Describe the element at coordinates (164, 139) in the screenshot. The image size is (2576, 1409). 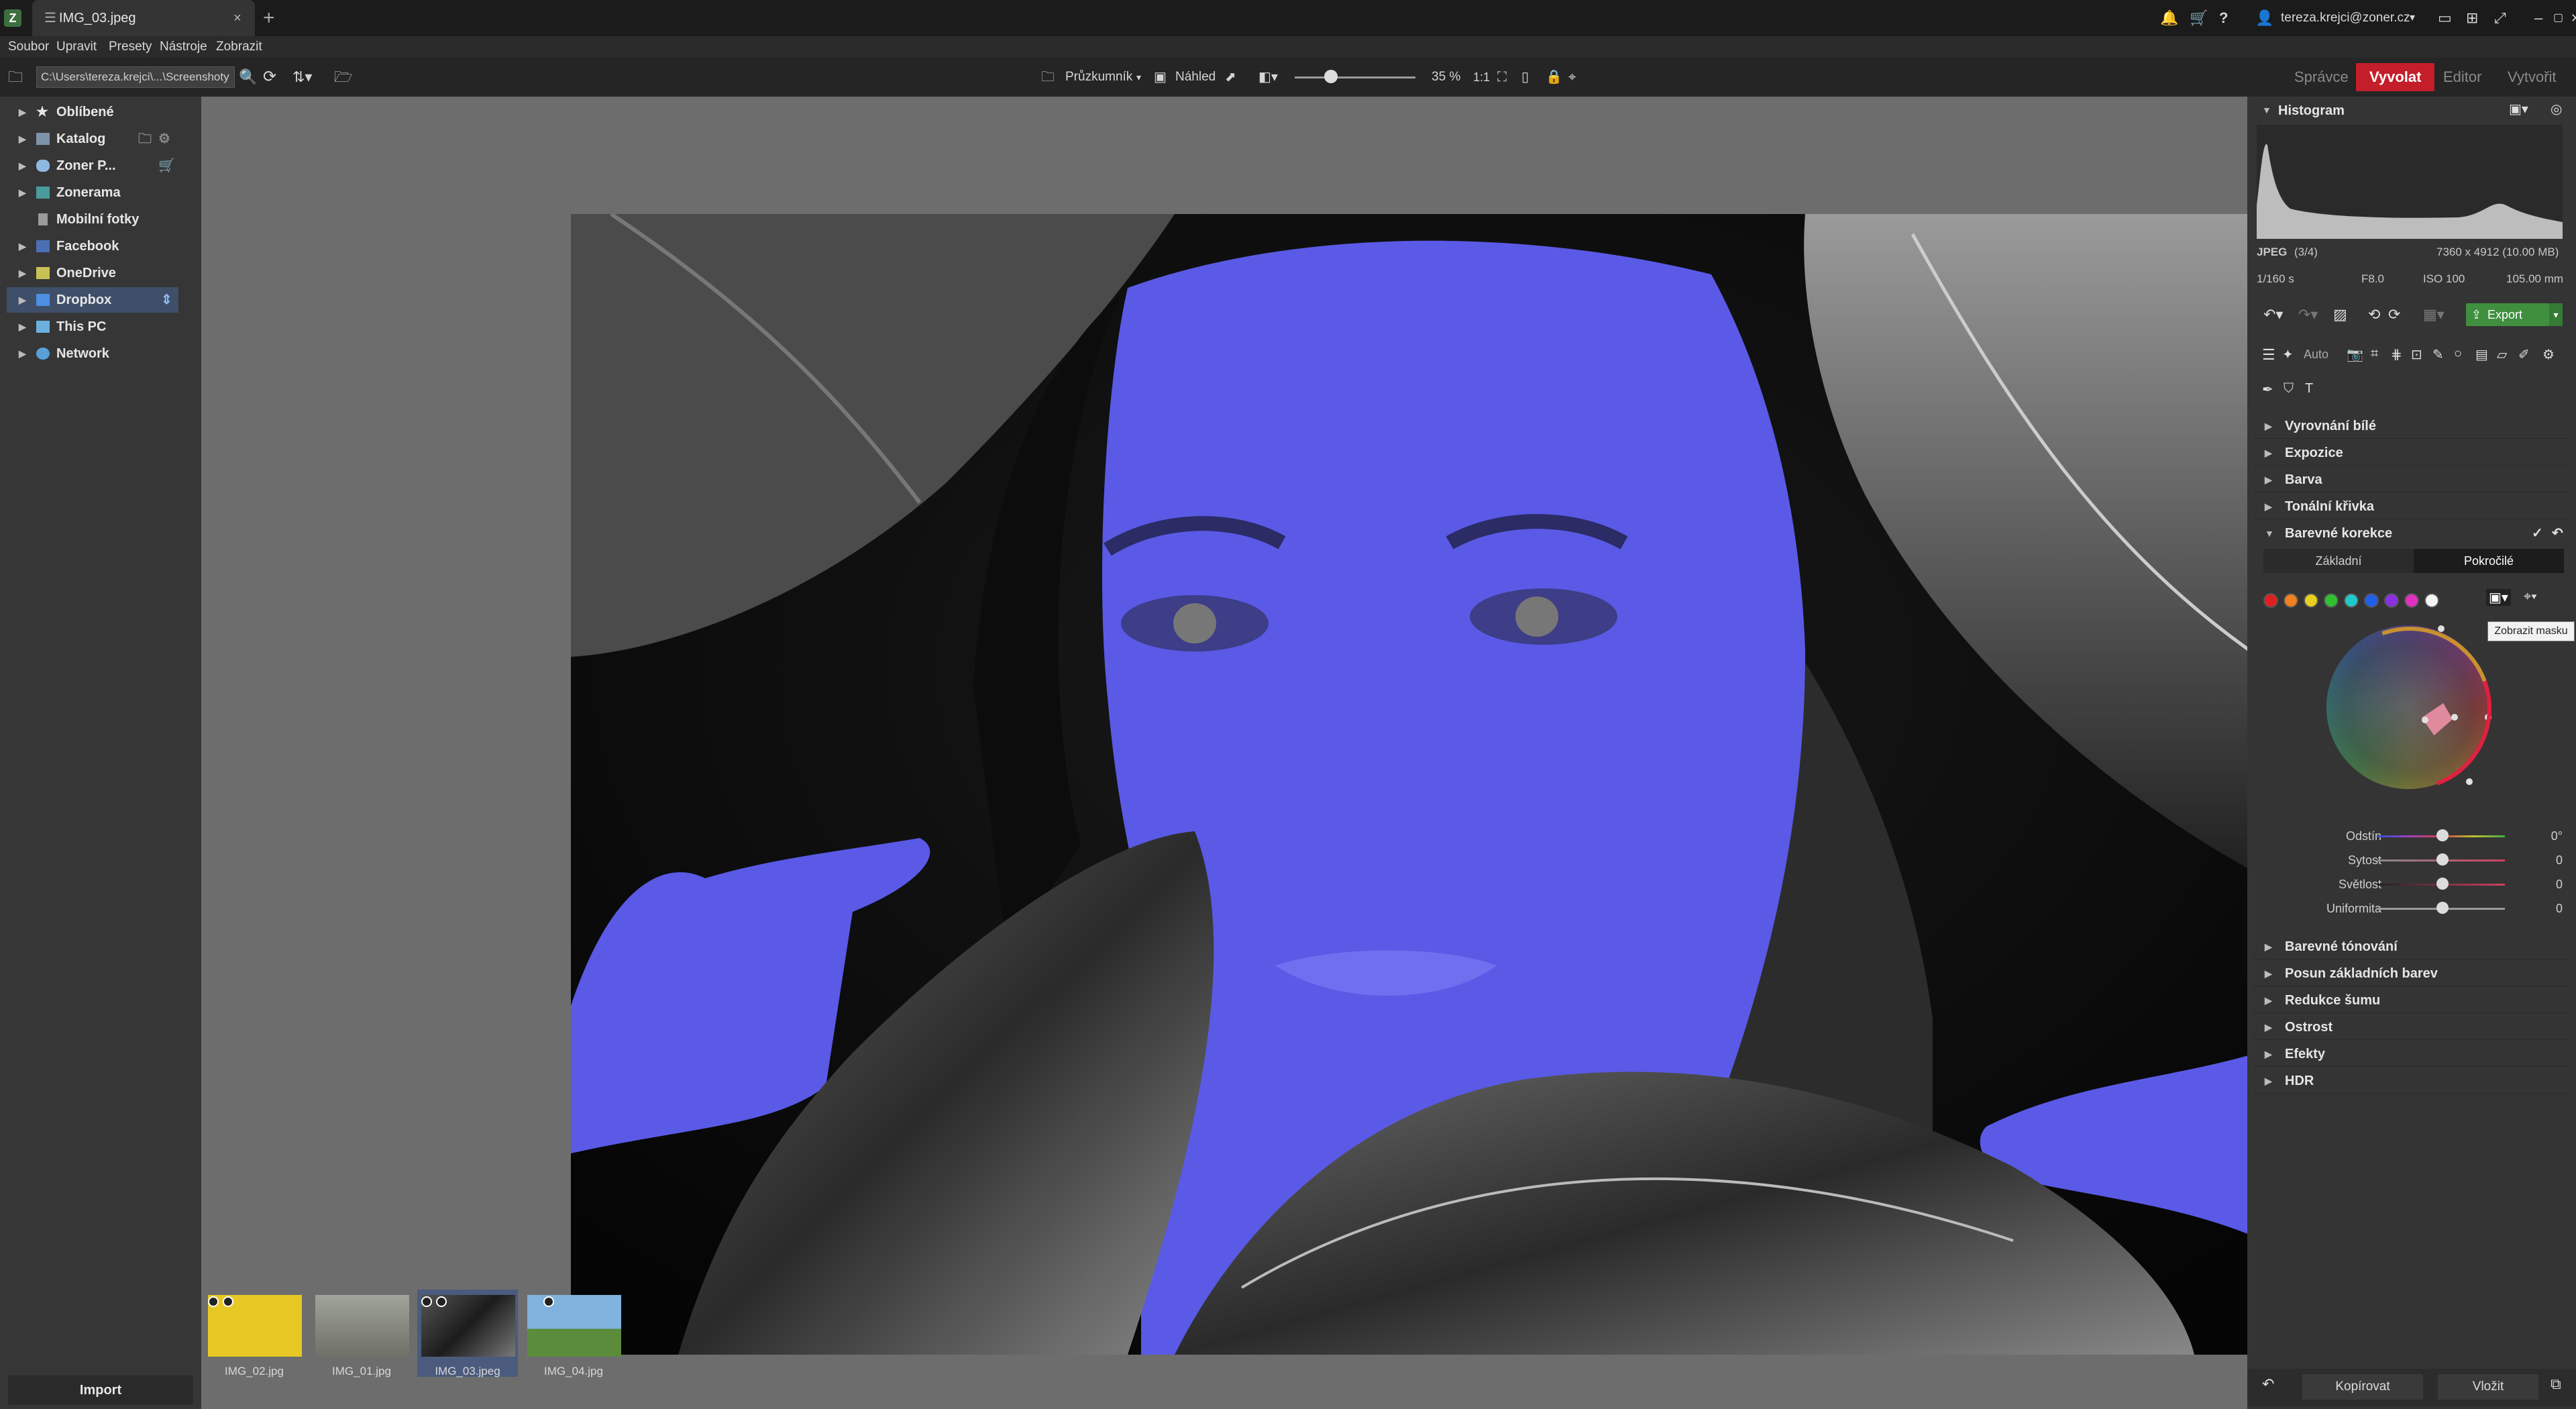
I see `gear-icon: ⚙` at that location.